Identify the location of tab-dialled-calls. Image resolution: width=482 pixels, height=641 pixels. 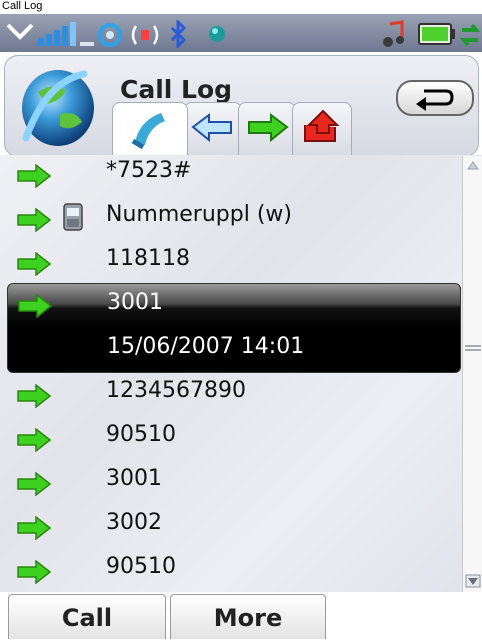
(267, 128).